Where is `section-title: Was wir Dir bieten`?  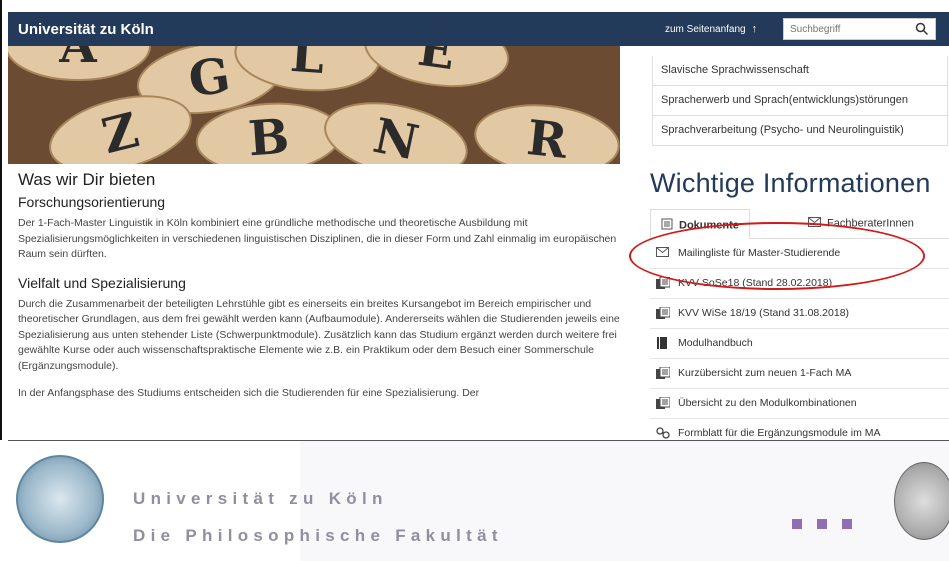
section-title: Was wir Dir bieten is located at coordinates (87, 179).